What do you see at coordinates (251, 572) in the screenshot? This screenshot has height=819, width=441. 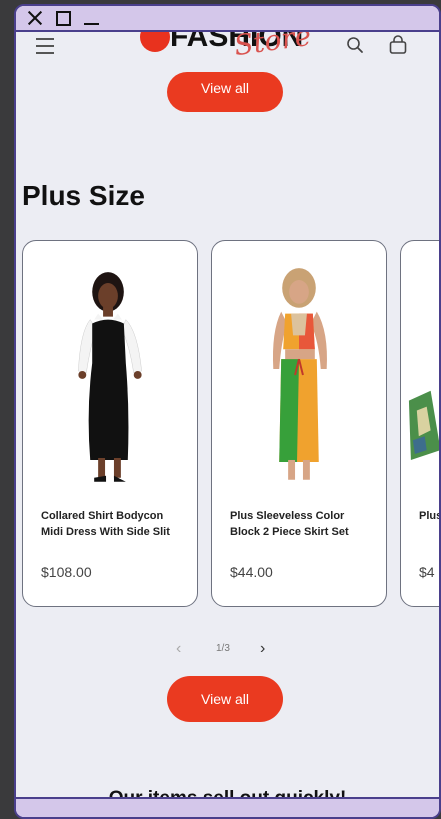 I see `product-price: $44.00` at bounding box center [251, 572].